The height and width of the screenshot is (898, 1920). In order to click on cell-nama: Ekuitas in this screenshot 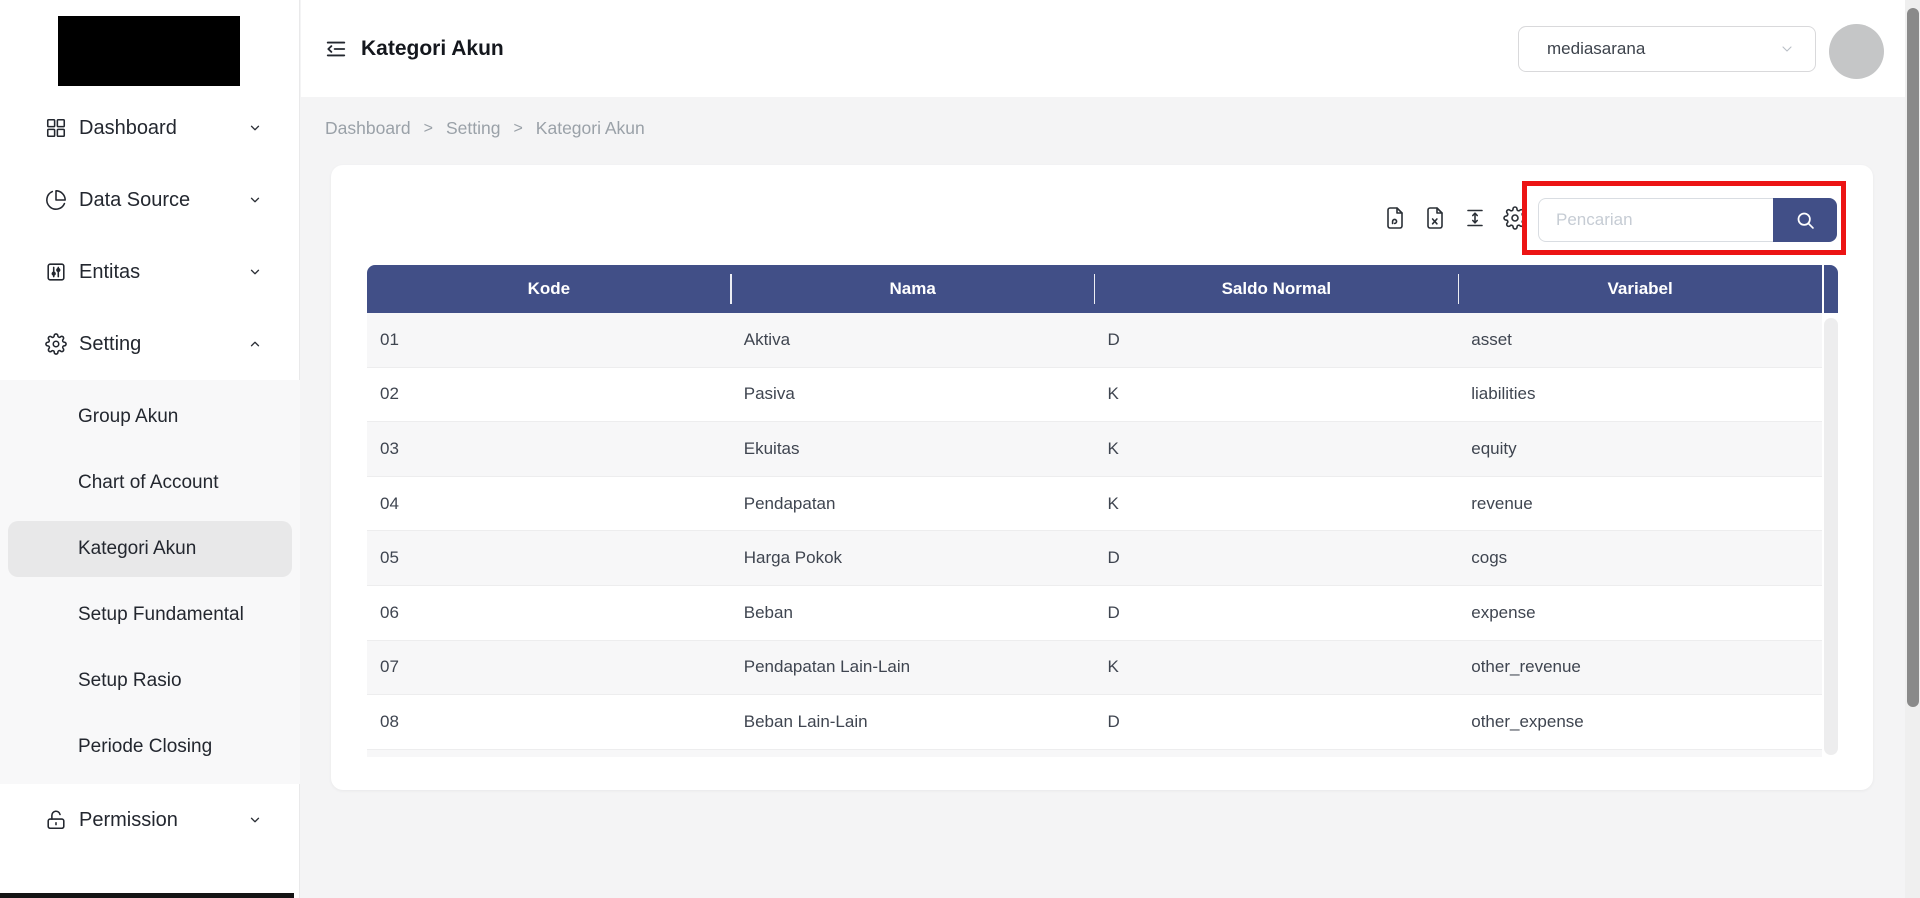, I will do `click(771, 448)`.